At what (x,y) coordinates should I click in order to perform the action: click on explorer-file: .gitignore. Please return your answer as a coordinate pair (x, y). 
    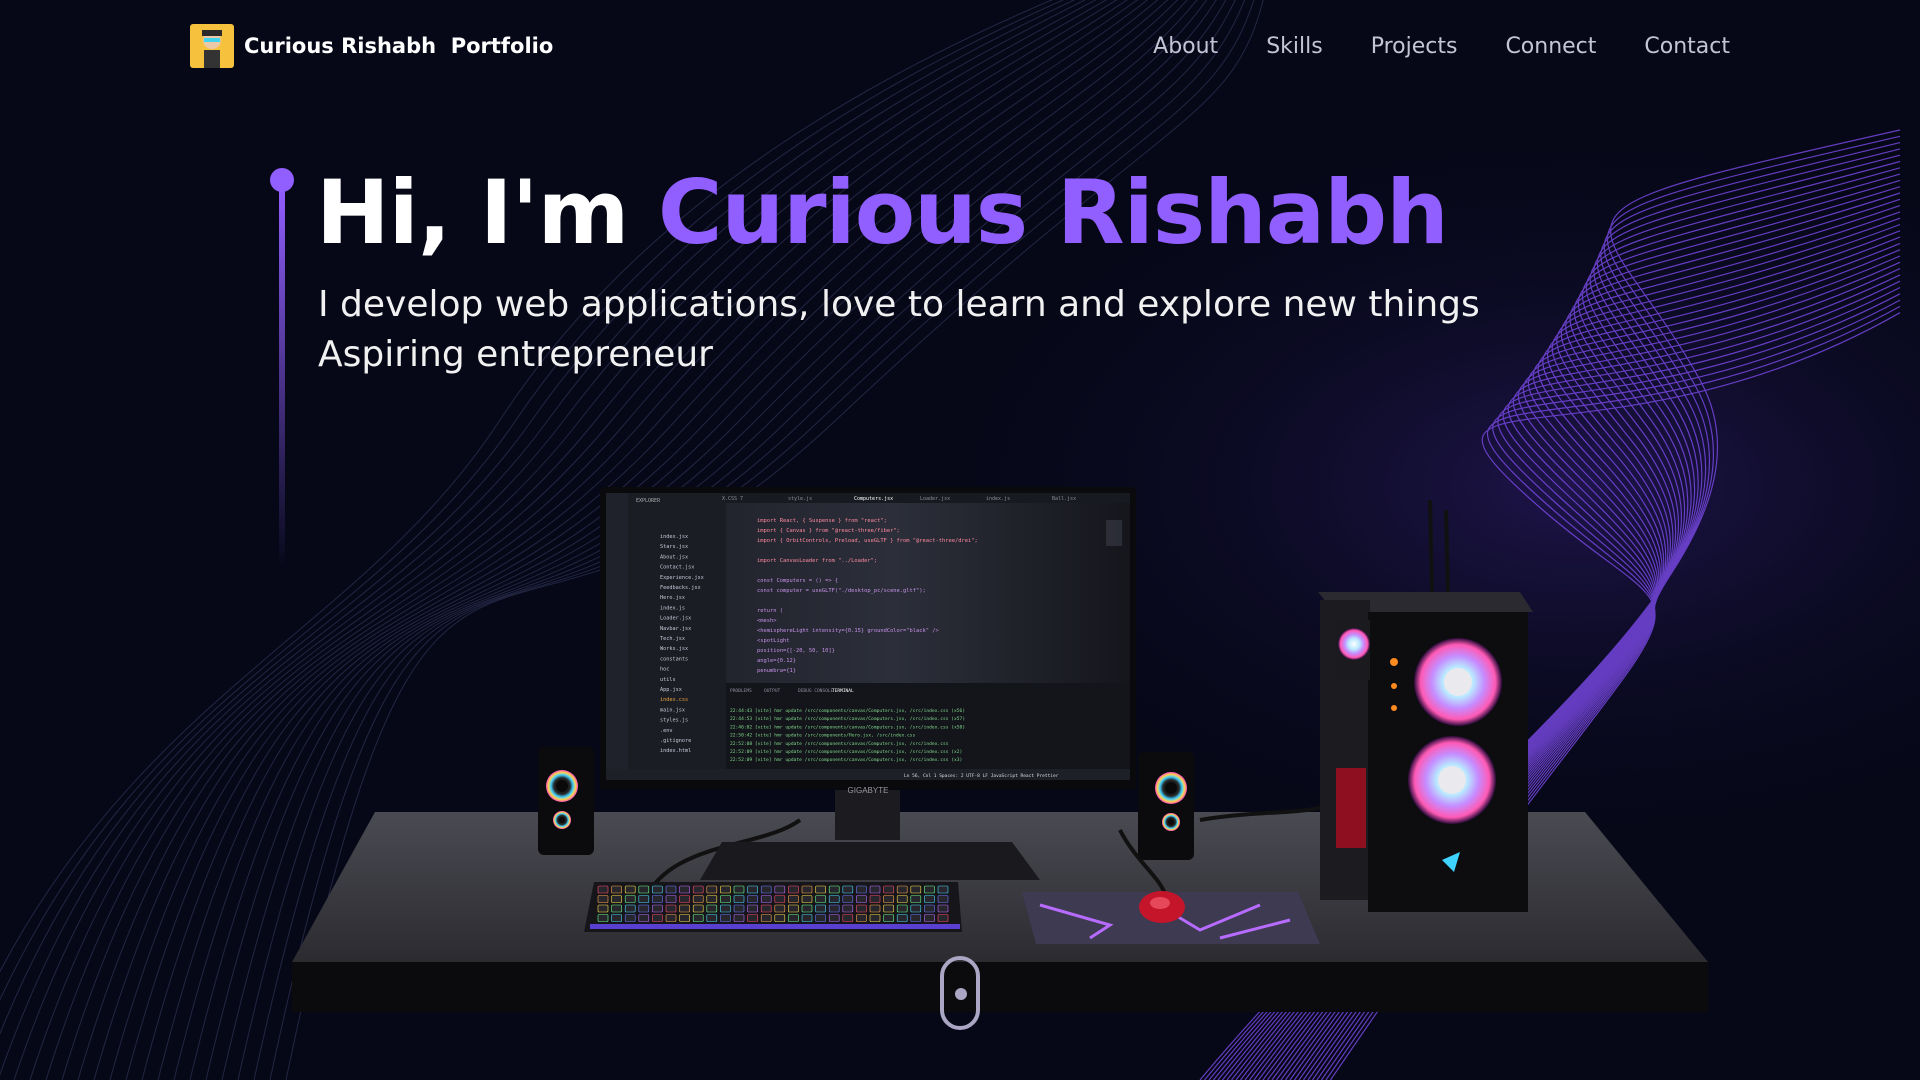
    Looking at the image, I should click on (675, 741).